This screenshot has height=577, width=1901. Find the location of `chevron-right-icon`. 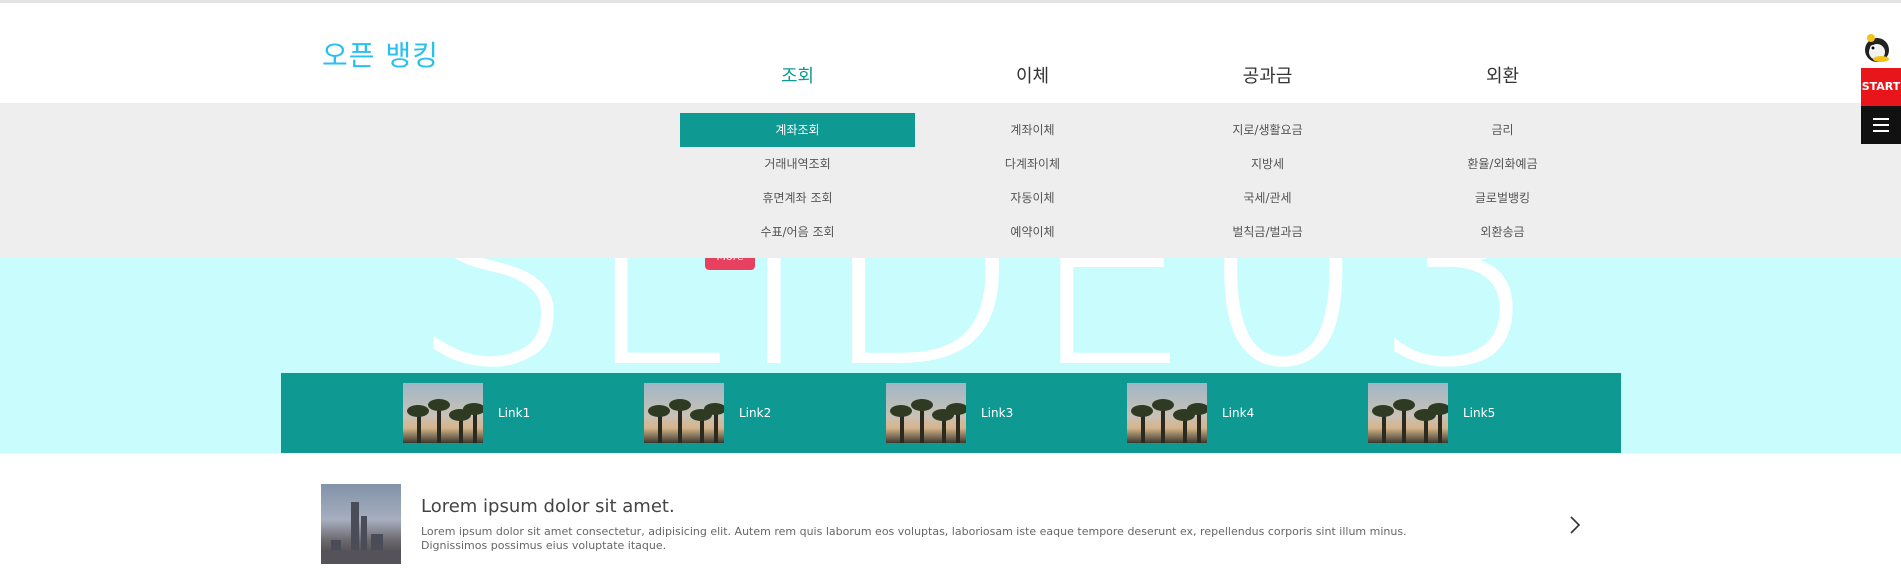

chevron-right-icon is located at coordinates (1575, 525).